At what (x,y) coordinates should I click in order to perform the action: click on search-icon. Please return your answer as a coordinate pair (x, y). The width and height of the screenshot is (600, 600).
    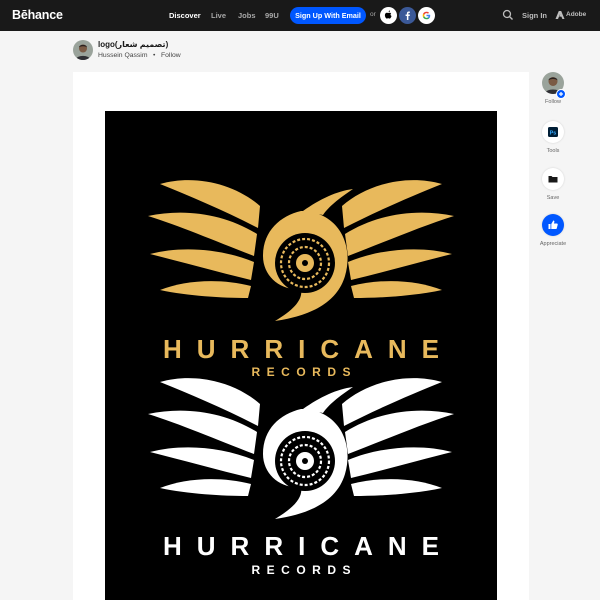
    Looking at the image, I should click on (508, 15).